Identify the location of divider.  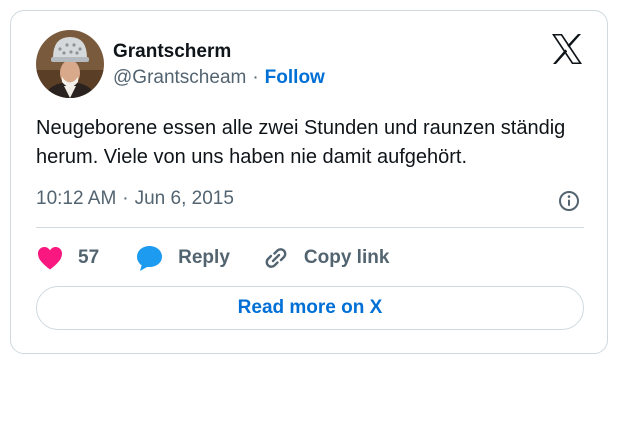
(310, 227).